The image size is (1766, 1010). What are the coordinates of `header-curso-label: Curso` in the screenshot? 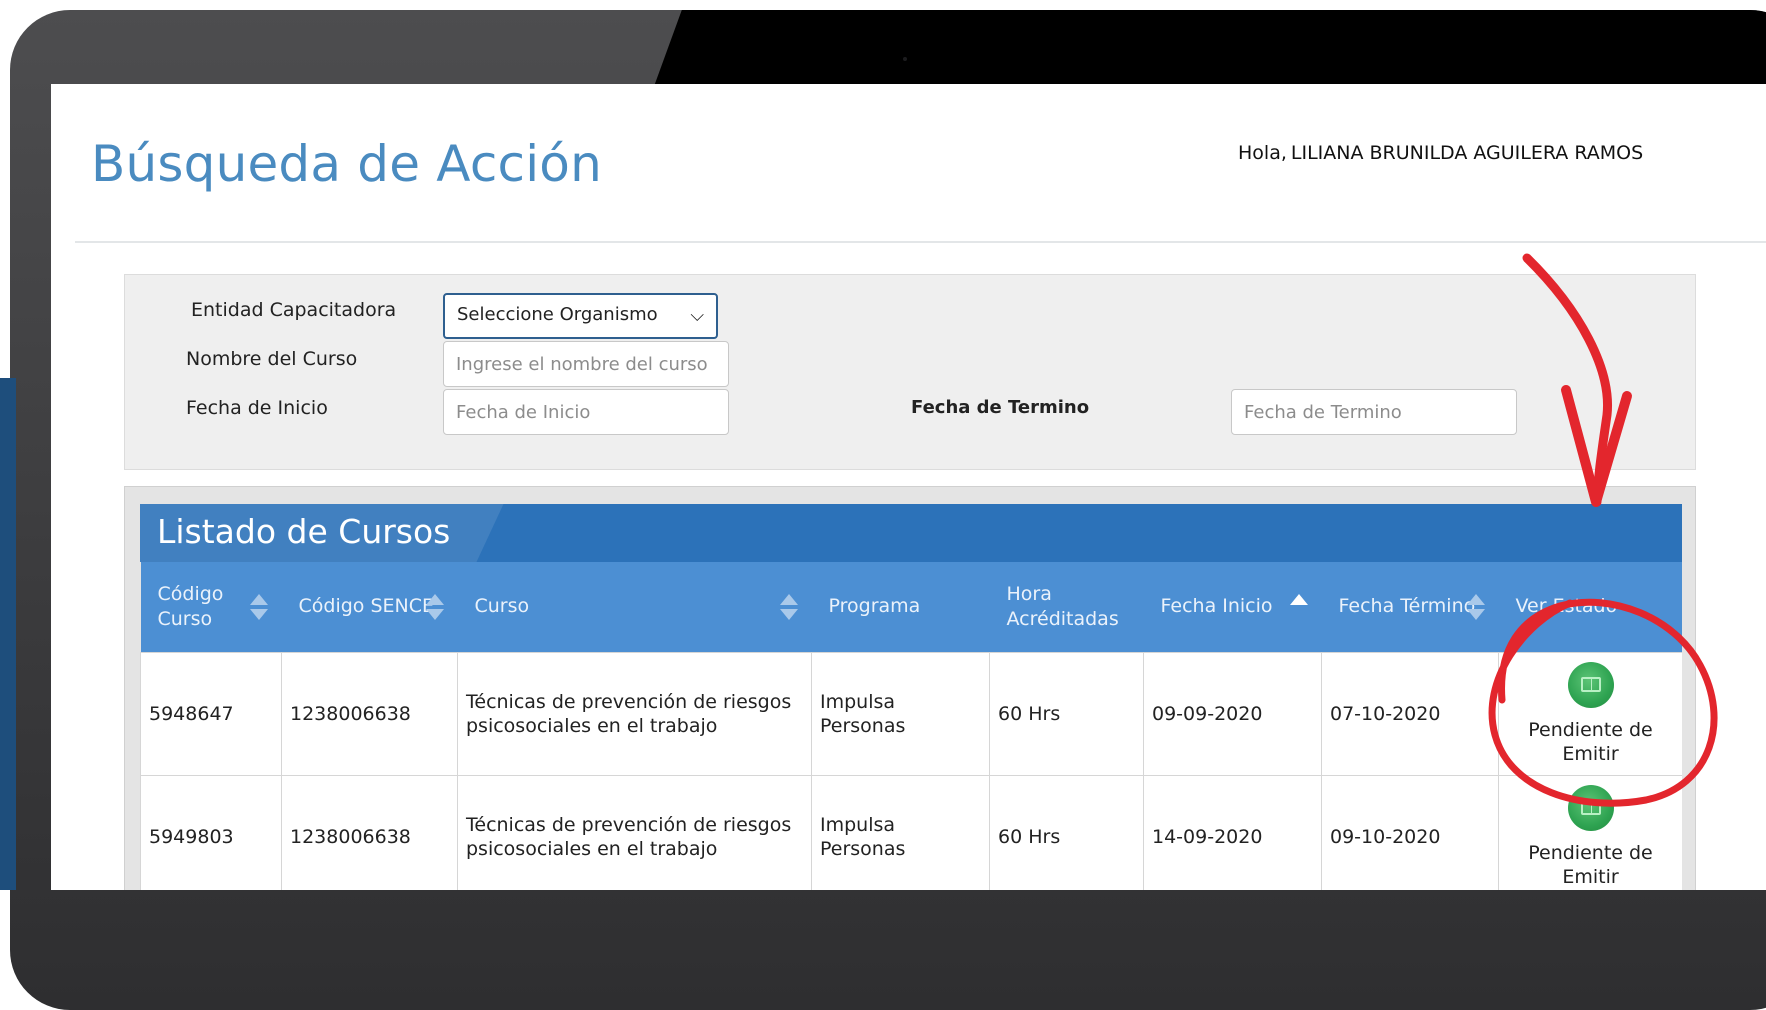 It's located at (502, 606).